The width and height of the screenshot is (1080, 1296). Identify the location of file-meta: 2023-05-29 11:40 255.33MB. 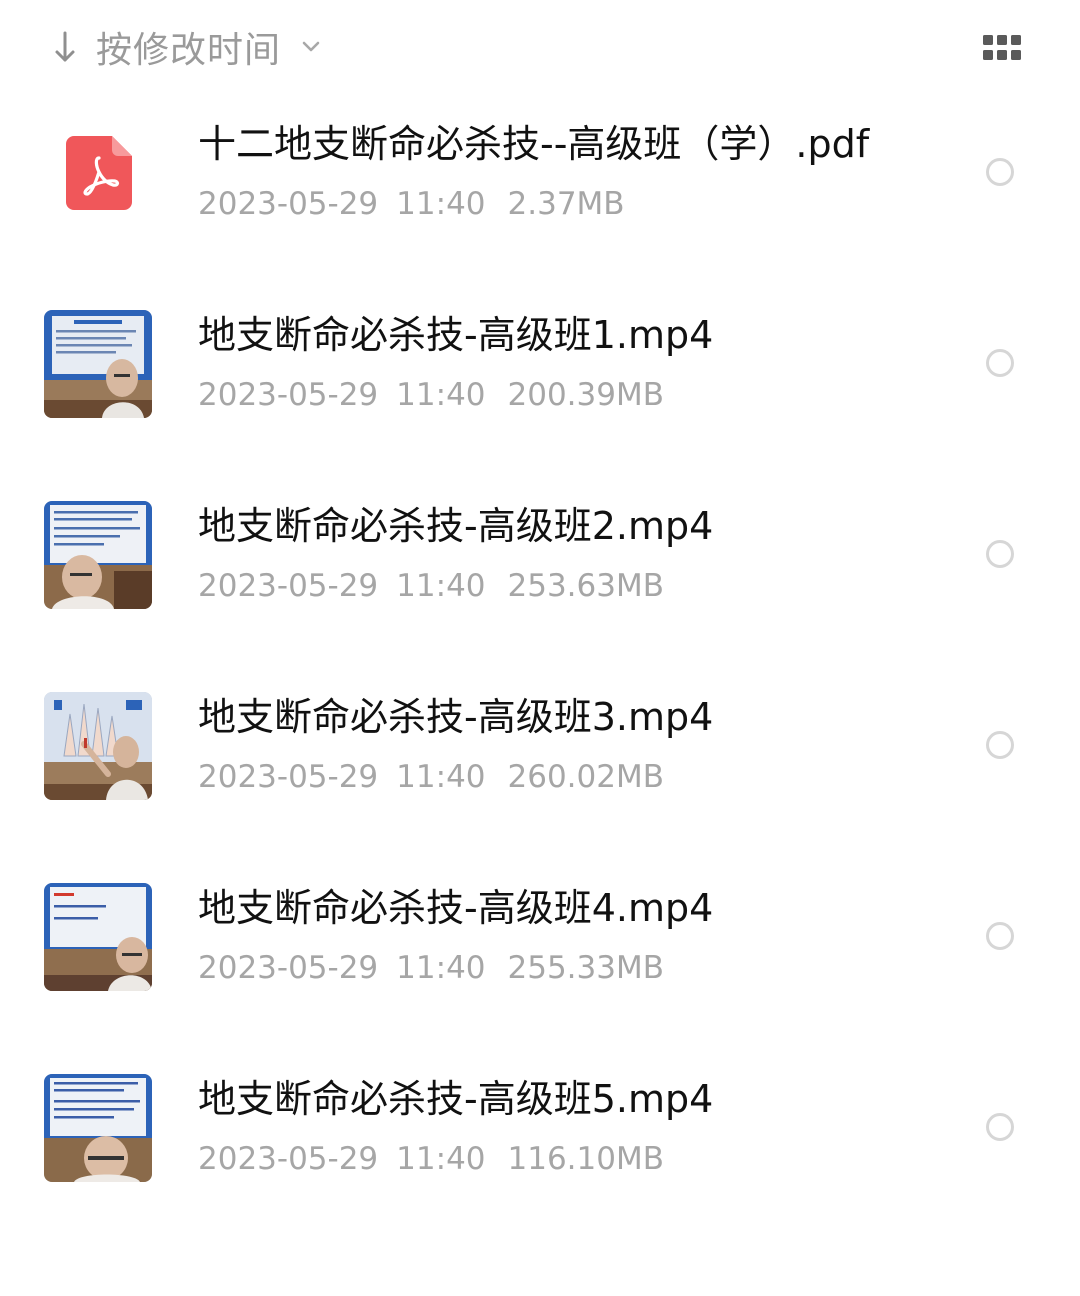
(431, 968).